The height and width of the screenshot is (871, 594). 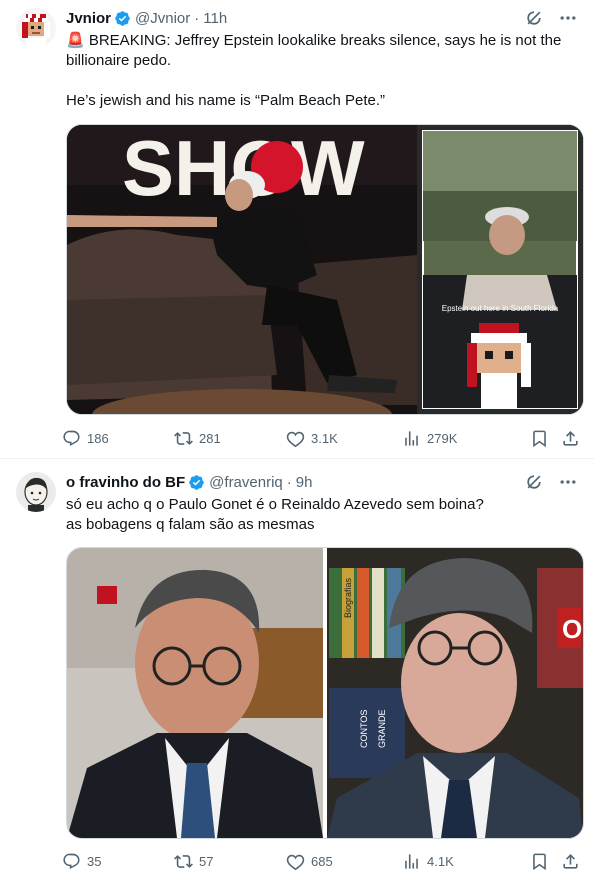 I want to click on book-spine-text: GRANDE, so click(x=382, y=728).